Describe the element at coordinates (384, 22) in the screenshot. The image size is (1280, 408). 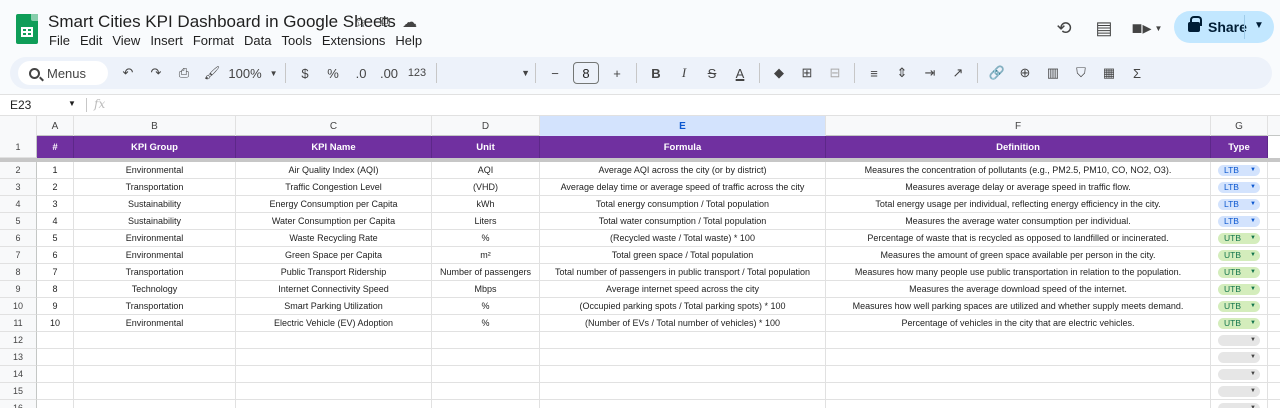
I see `move-folder-icon: ⧉` at that location.